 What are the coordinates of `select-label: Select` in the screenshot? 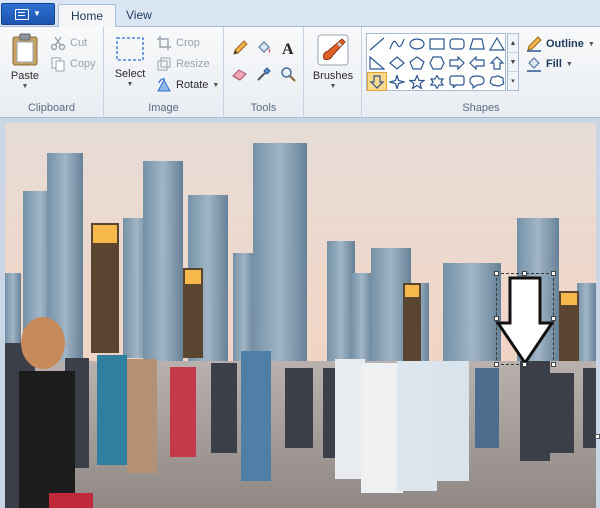 It's located at (130, 74).